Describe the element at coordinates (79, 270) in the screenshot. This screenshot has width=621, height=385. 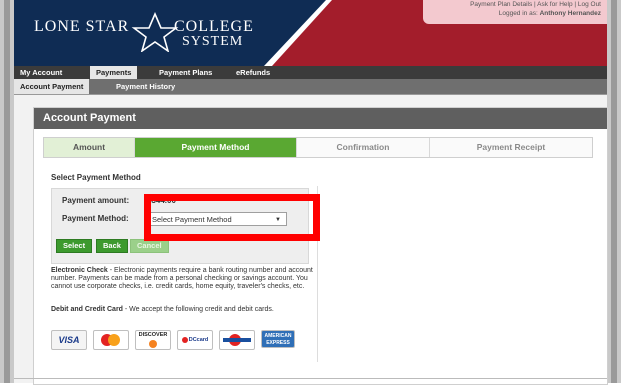
I see `echeck-title: Electronic Check` at that location.